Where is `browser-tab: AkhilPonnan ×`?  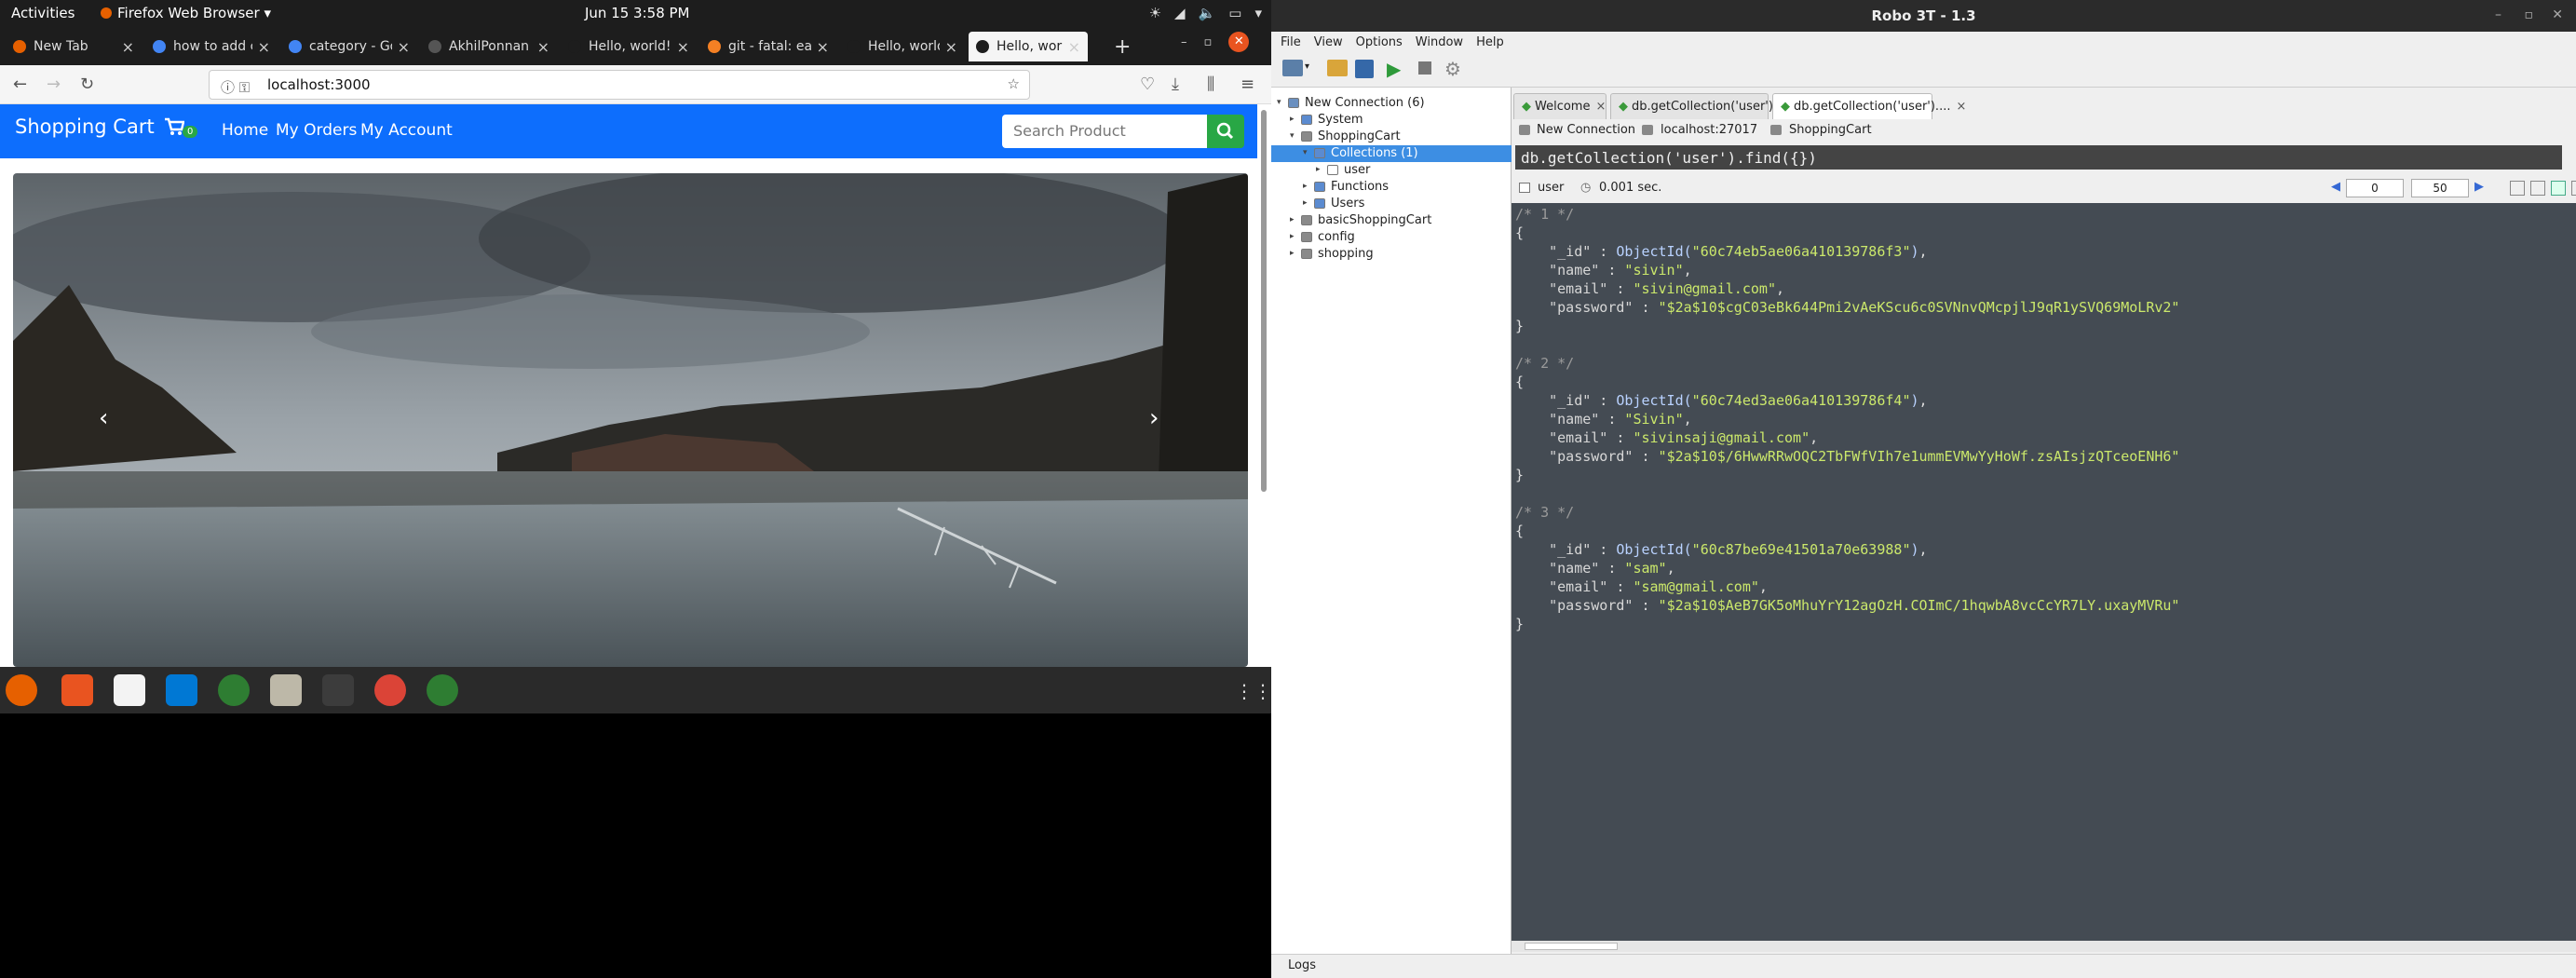 browser-tab: AkhilPonnan × is located at coordinates (489, 46).